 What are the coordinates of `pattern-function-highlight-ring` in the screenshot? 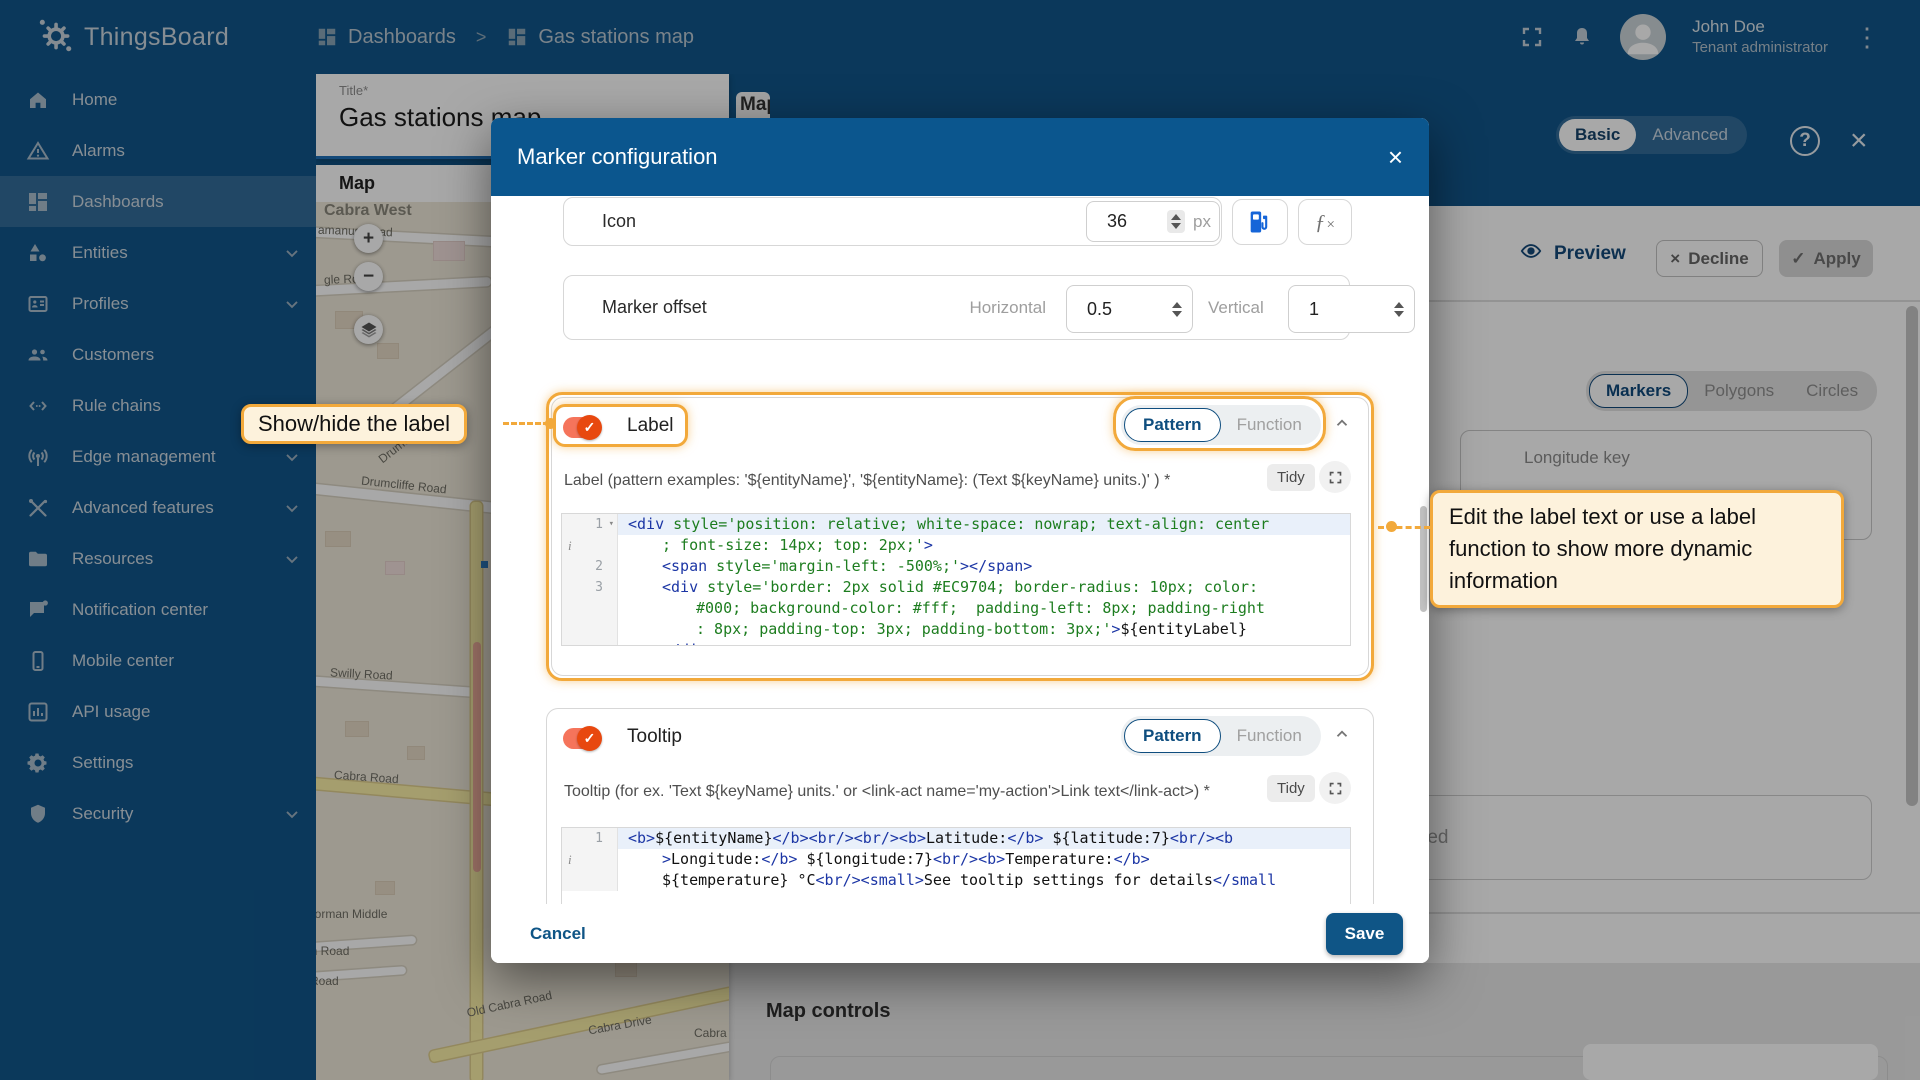 It's located at (1219, 423).